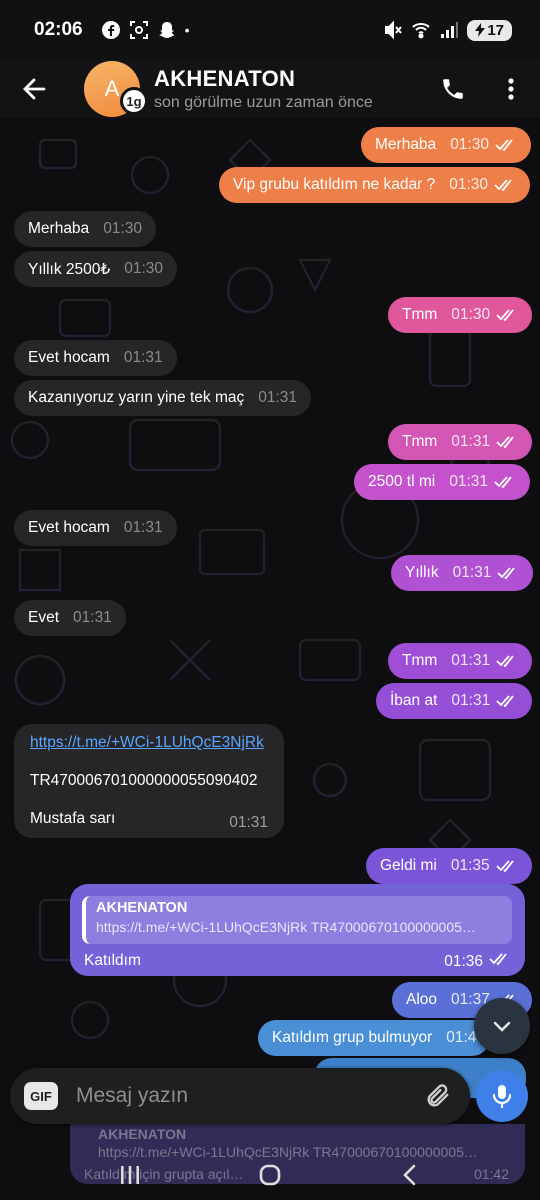 The image size is (540, 1200). Describe the element at coordinates (462, 573) in the screenshot. I see `message-bubble: Yıllık 01:31` at that location.